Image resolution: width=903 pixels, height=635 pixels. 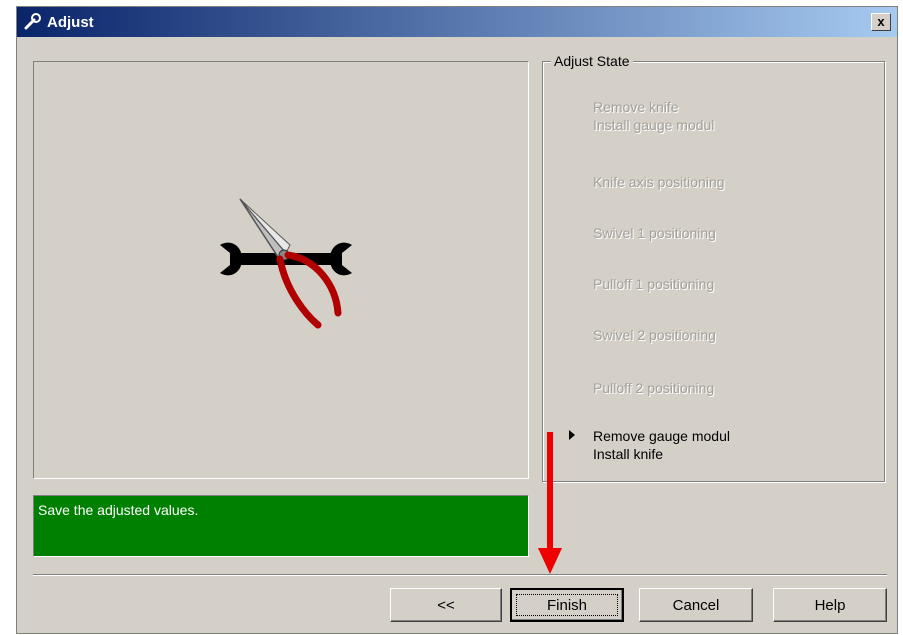 I want to click on wrench-icon, so click(x=32, y=21).